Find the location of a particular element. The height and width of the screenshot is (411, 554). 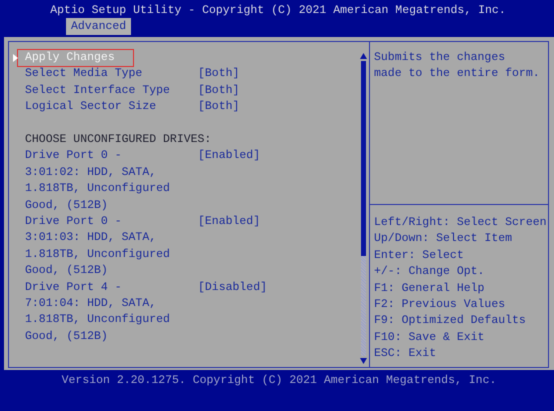

menu-item: Drive Port 0 - 3:01:02: HDD, SATA, 1.818TB, Unconfigured Good, (512B) is located at coordinates (109, 181).